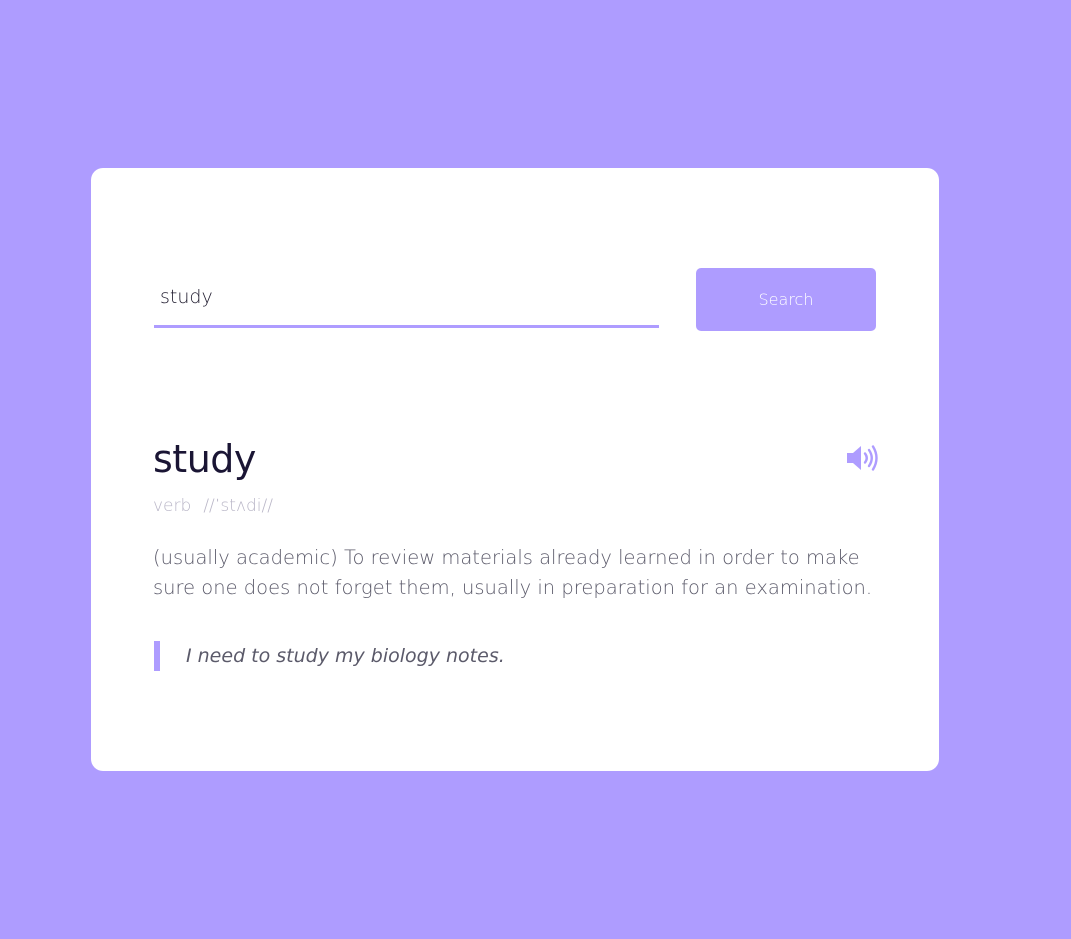 Image resolution: width=1071 pixels, height=939 pixels. I want to click on play-pronunciation-button, so click(862, 458).